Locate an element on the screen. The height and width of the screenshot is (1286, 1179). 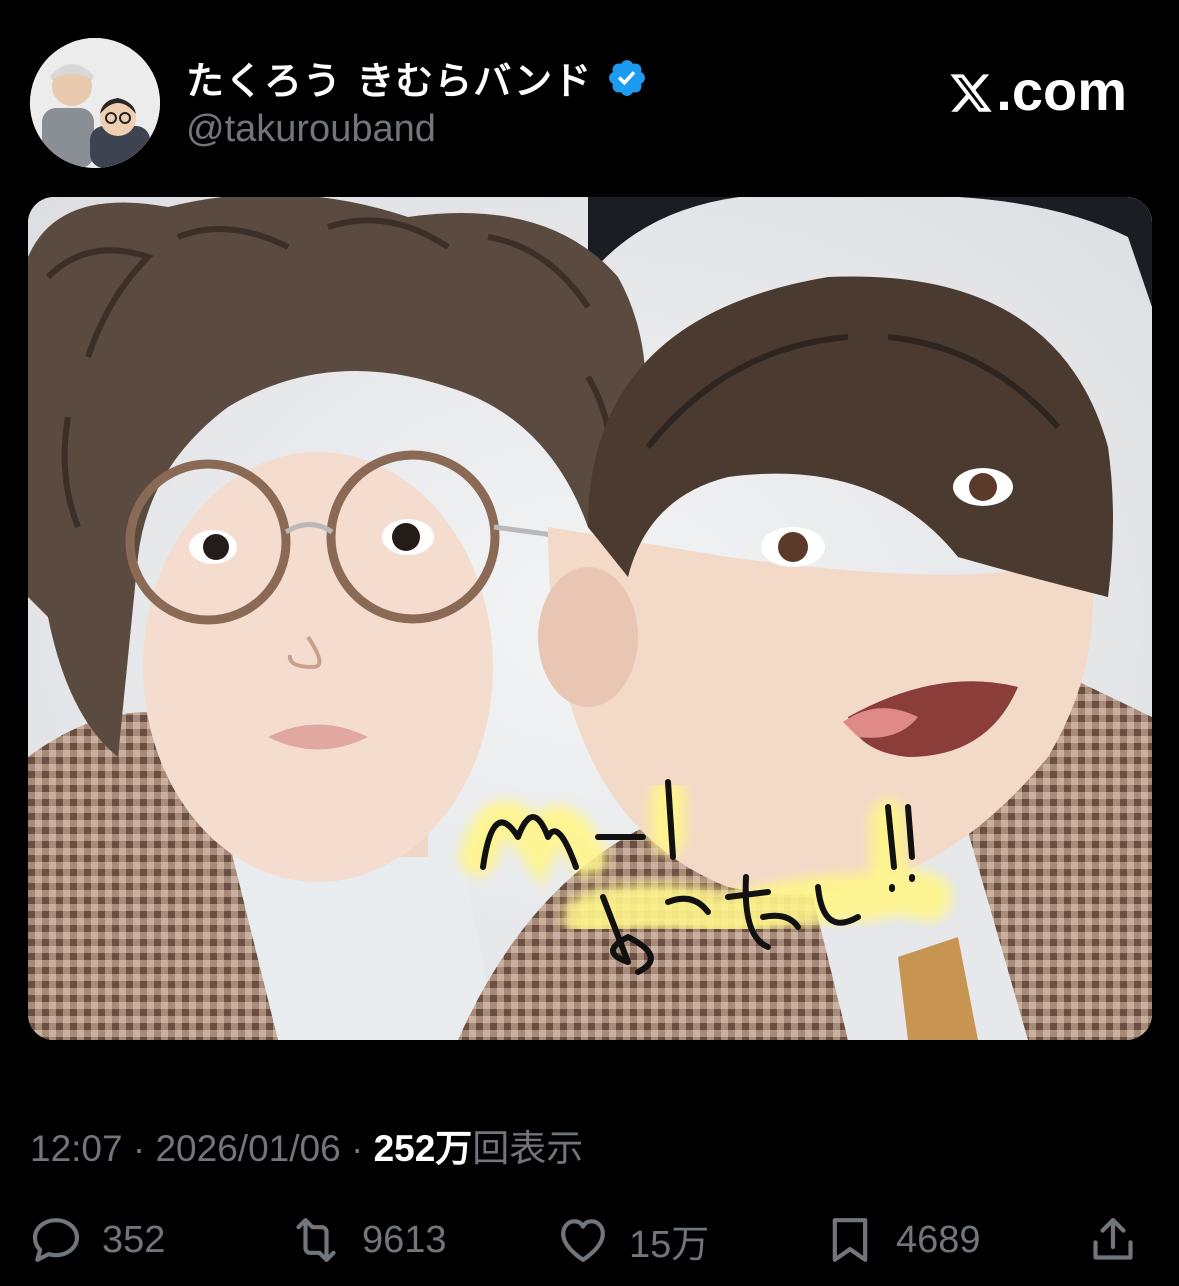
author-avatar is located at coordinates (95, 103).